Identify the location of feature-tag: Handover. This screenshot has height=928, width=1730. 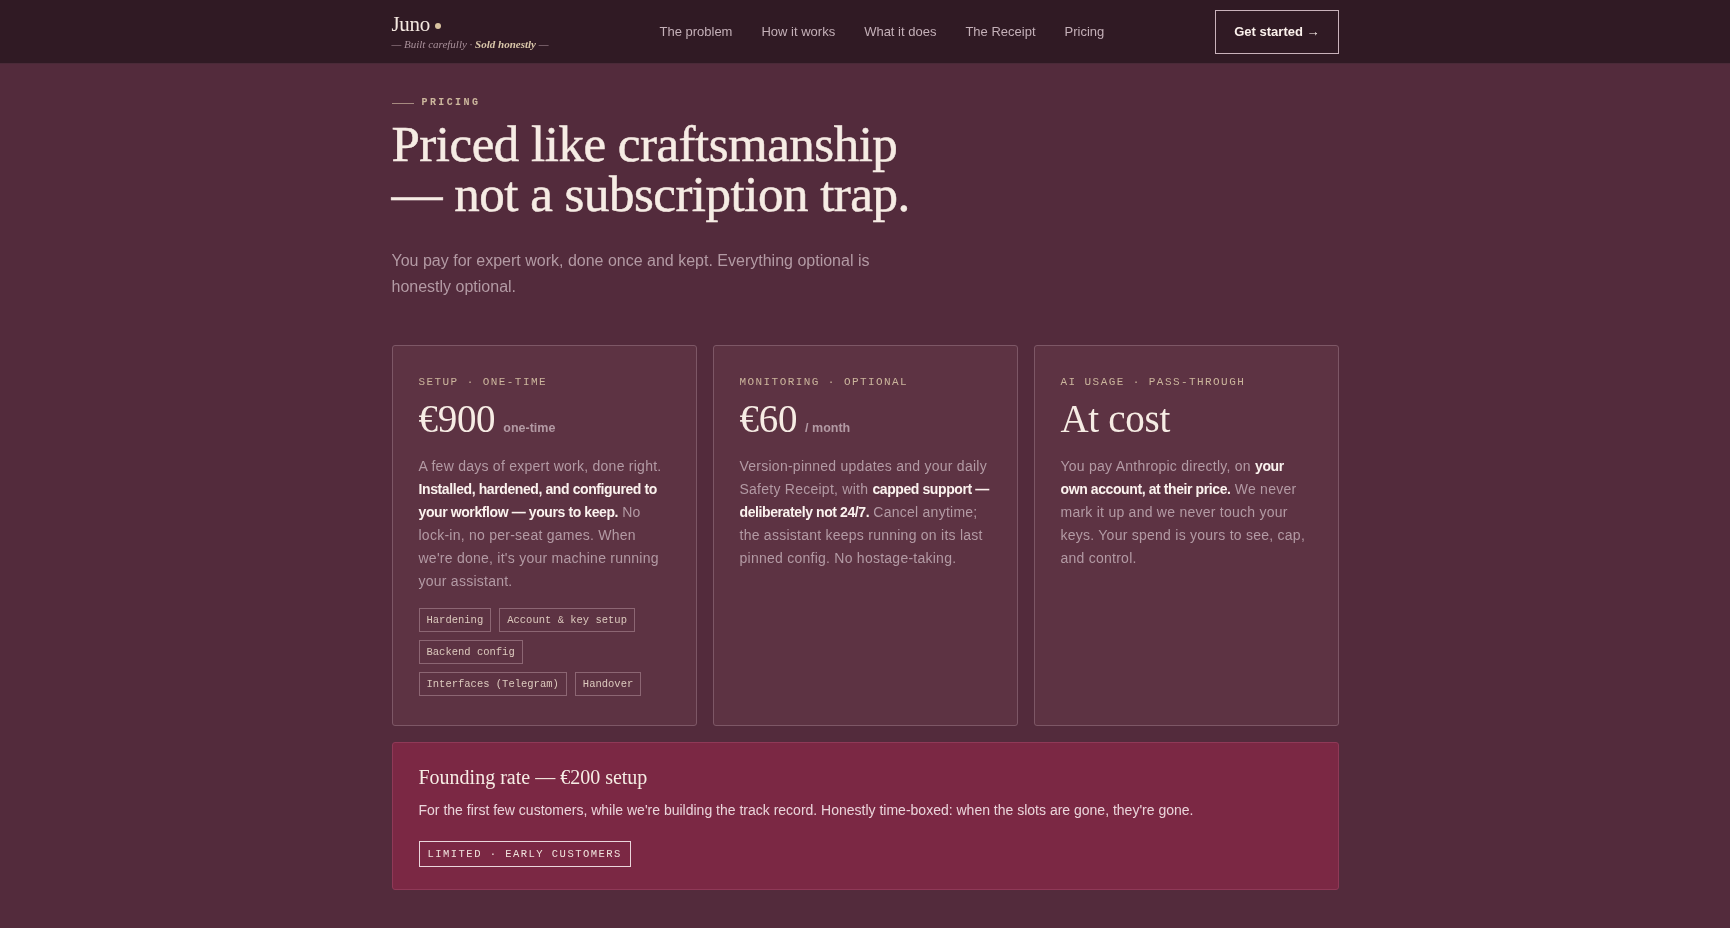
(608, 684).